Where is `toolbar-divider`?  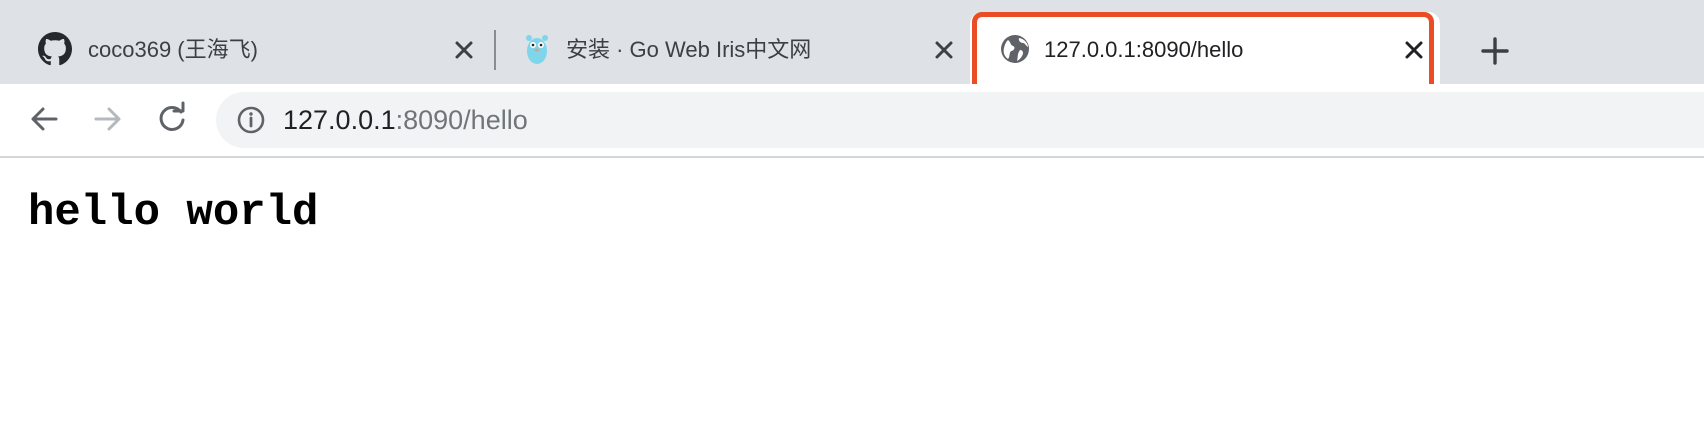 toolbar-divider is located at coordinates (852, 157).